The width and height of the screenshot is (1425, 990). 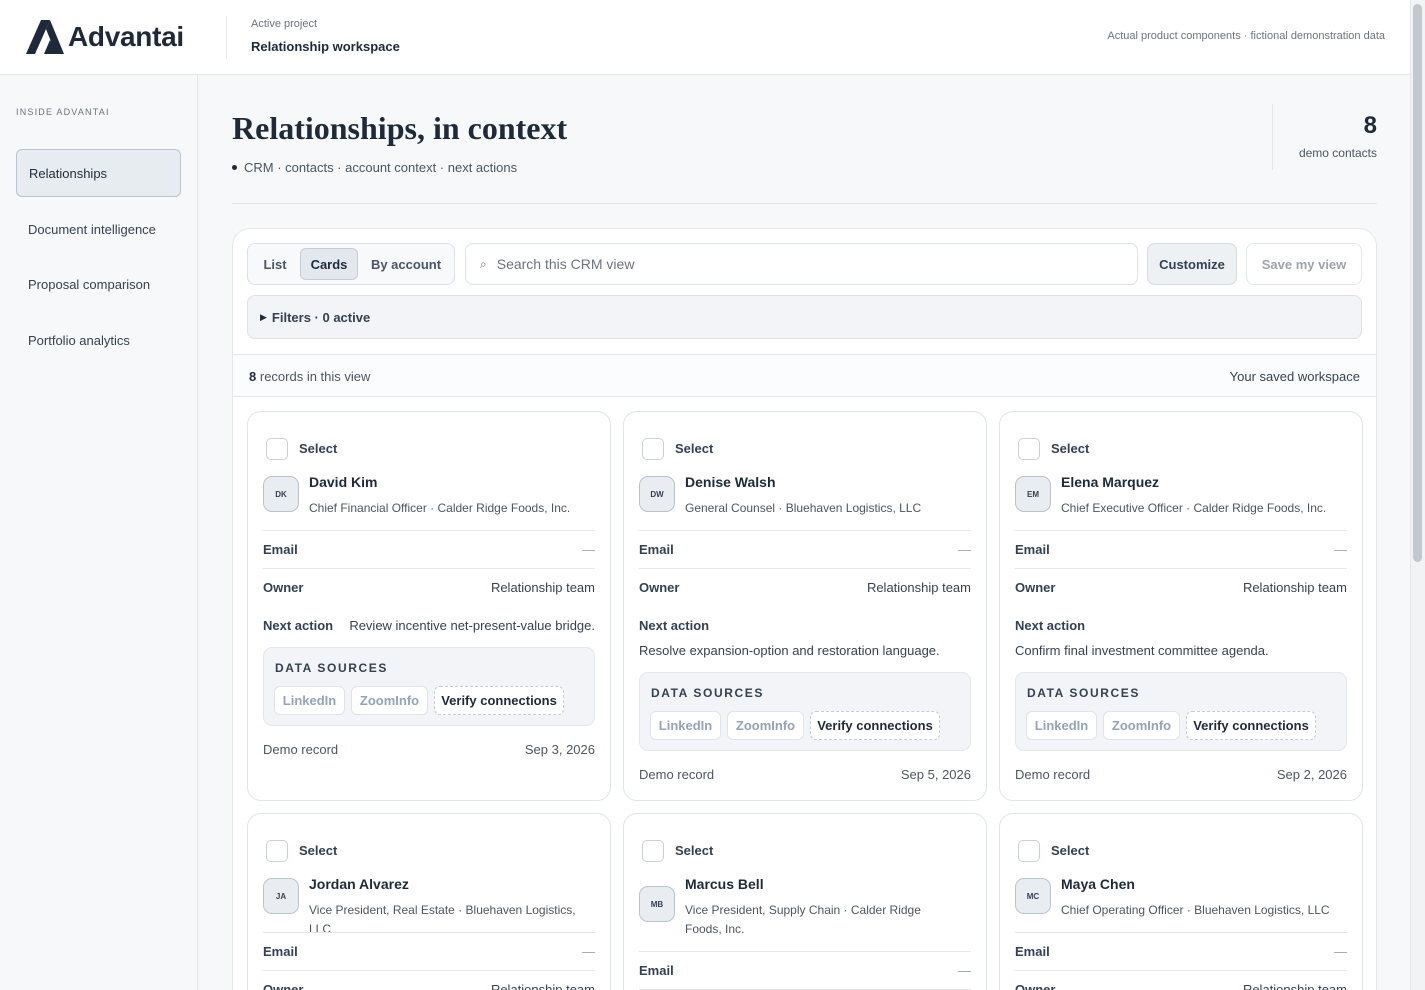 What do you see at coordinates (483, 263) in the screenshot?
I see `search-icon: ⌕` at bounding box center [483, 263].